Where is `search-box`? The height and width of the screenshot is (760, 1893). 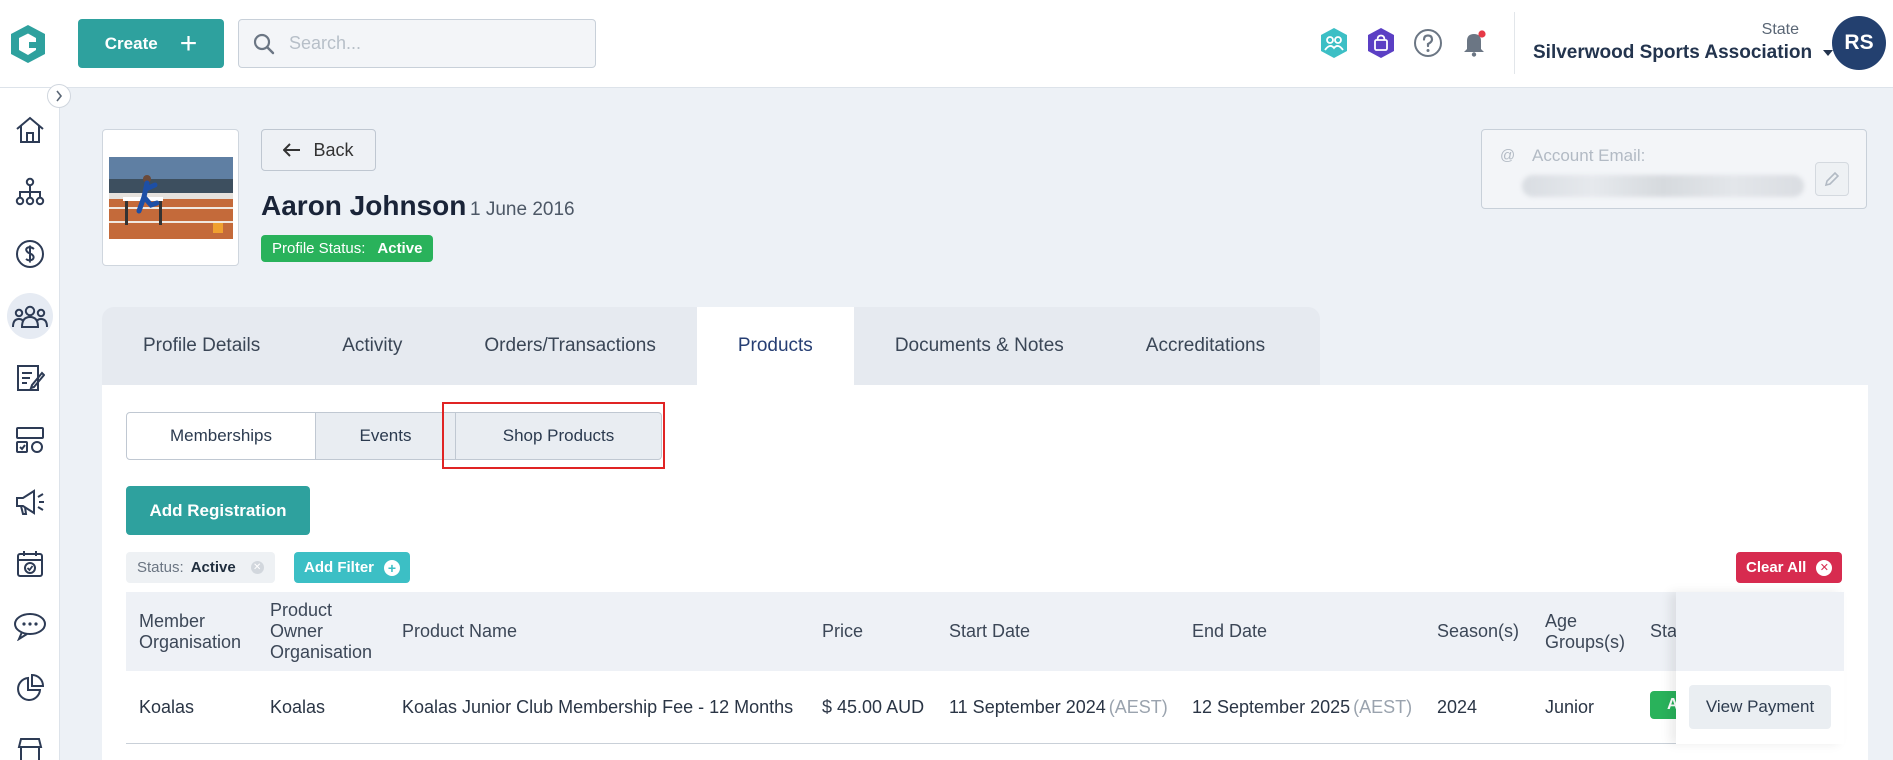 search-box is located at coordinates (417, 43).